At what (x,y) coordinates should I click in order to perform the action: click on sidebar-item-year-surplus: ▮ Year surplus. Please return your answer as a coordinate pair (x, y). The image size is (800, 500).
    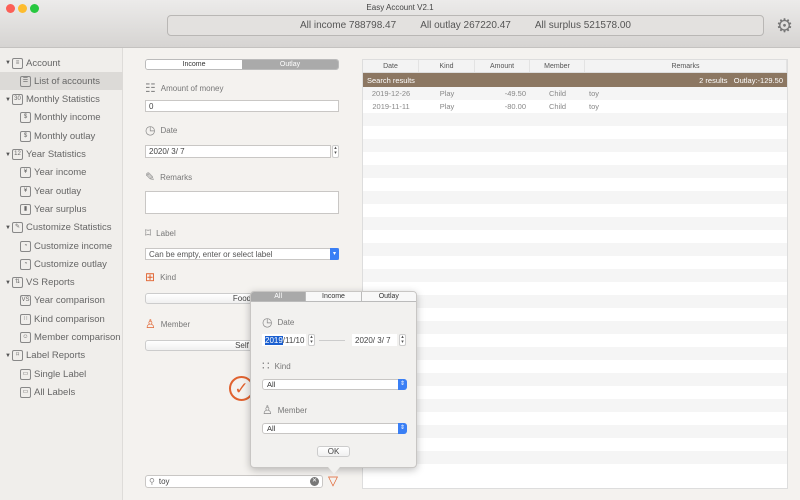
    Looking at the image, I should click on (61, 209).